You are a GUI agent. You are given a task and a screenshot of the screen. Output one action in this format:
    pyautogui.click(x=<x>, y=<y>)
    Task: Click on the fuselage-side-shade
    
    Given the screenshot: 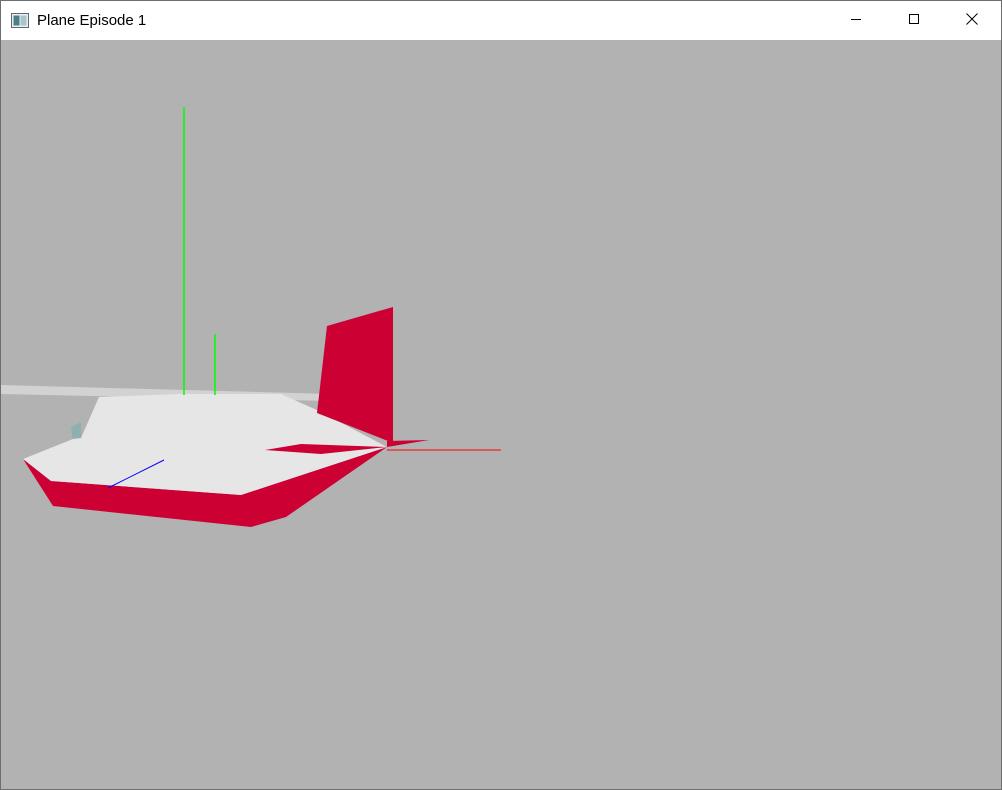 What is the action you would take?
    pyautogui.click(x=76, y=431)
    